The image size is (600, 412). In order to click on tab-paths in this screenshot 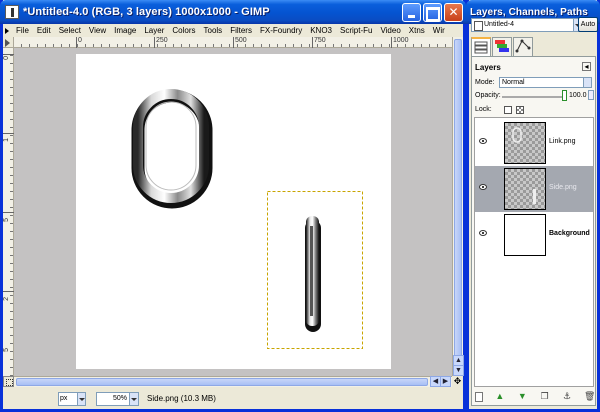, I will do `click(523, 46)`.